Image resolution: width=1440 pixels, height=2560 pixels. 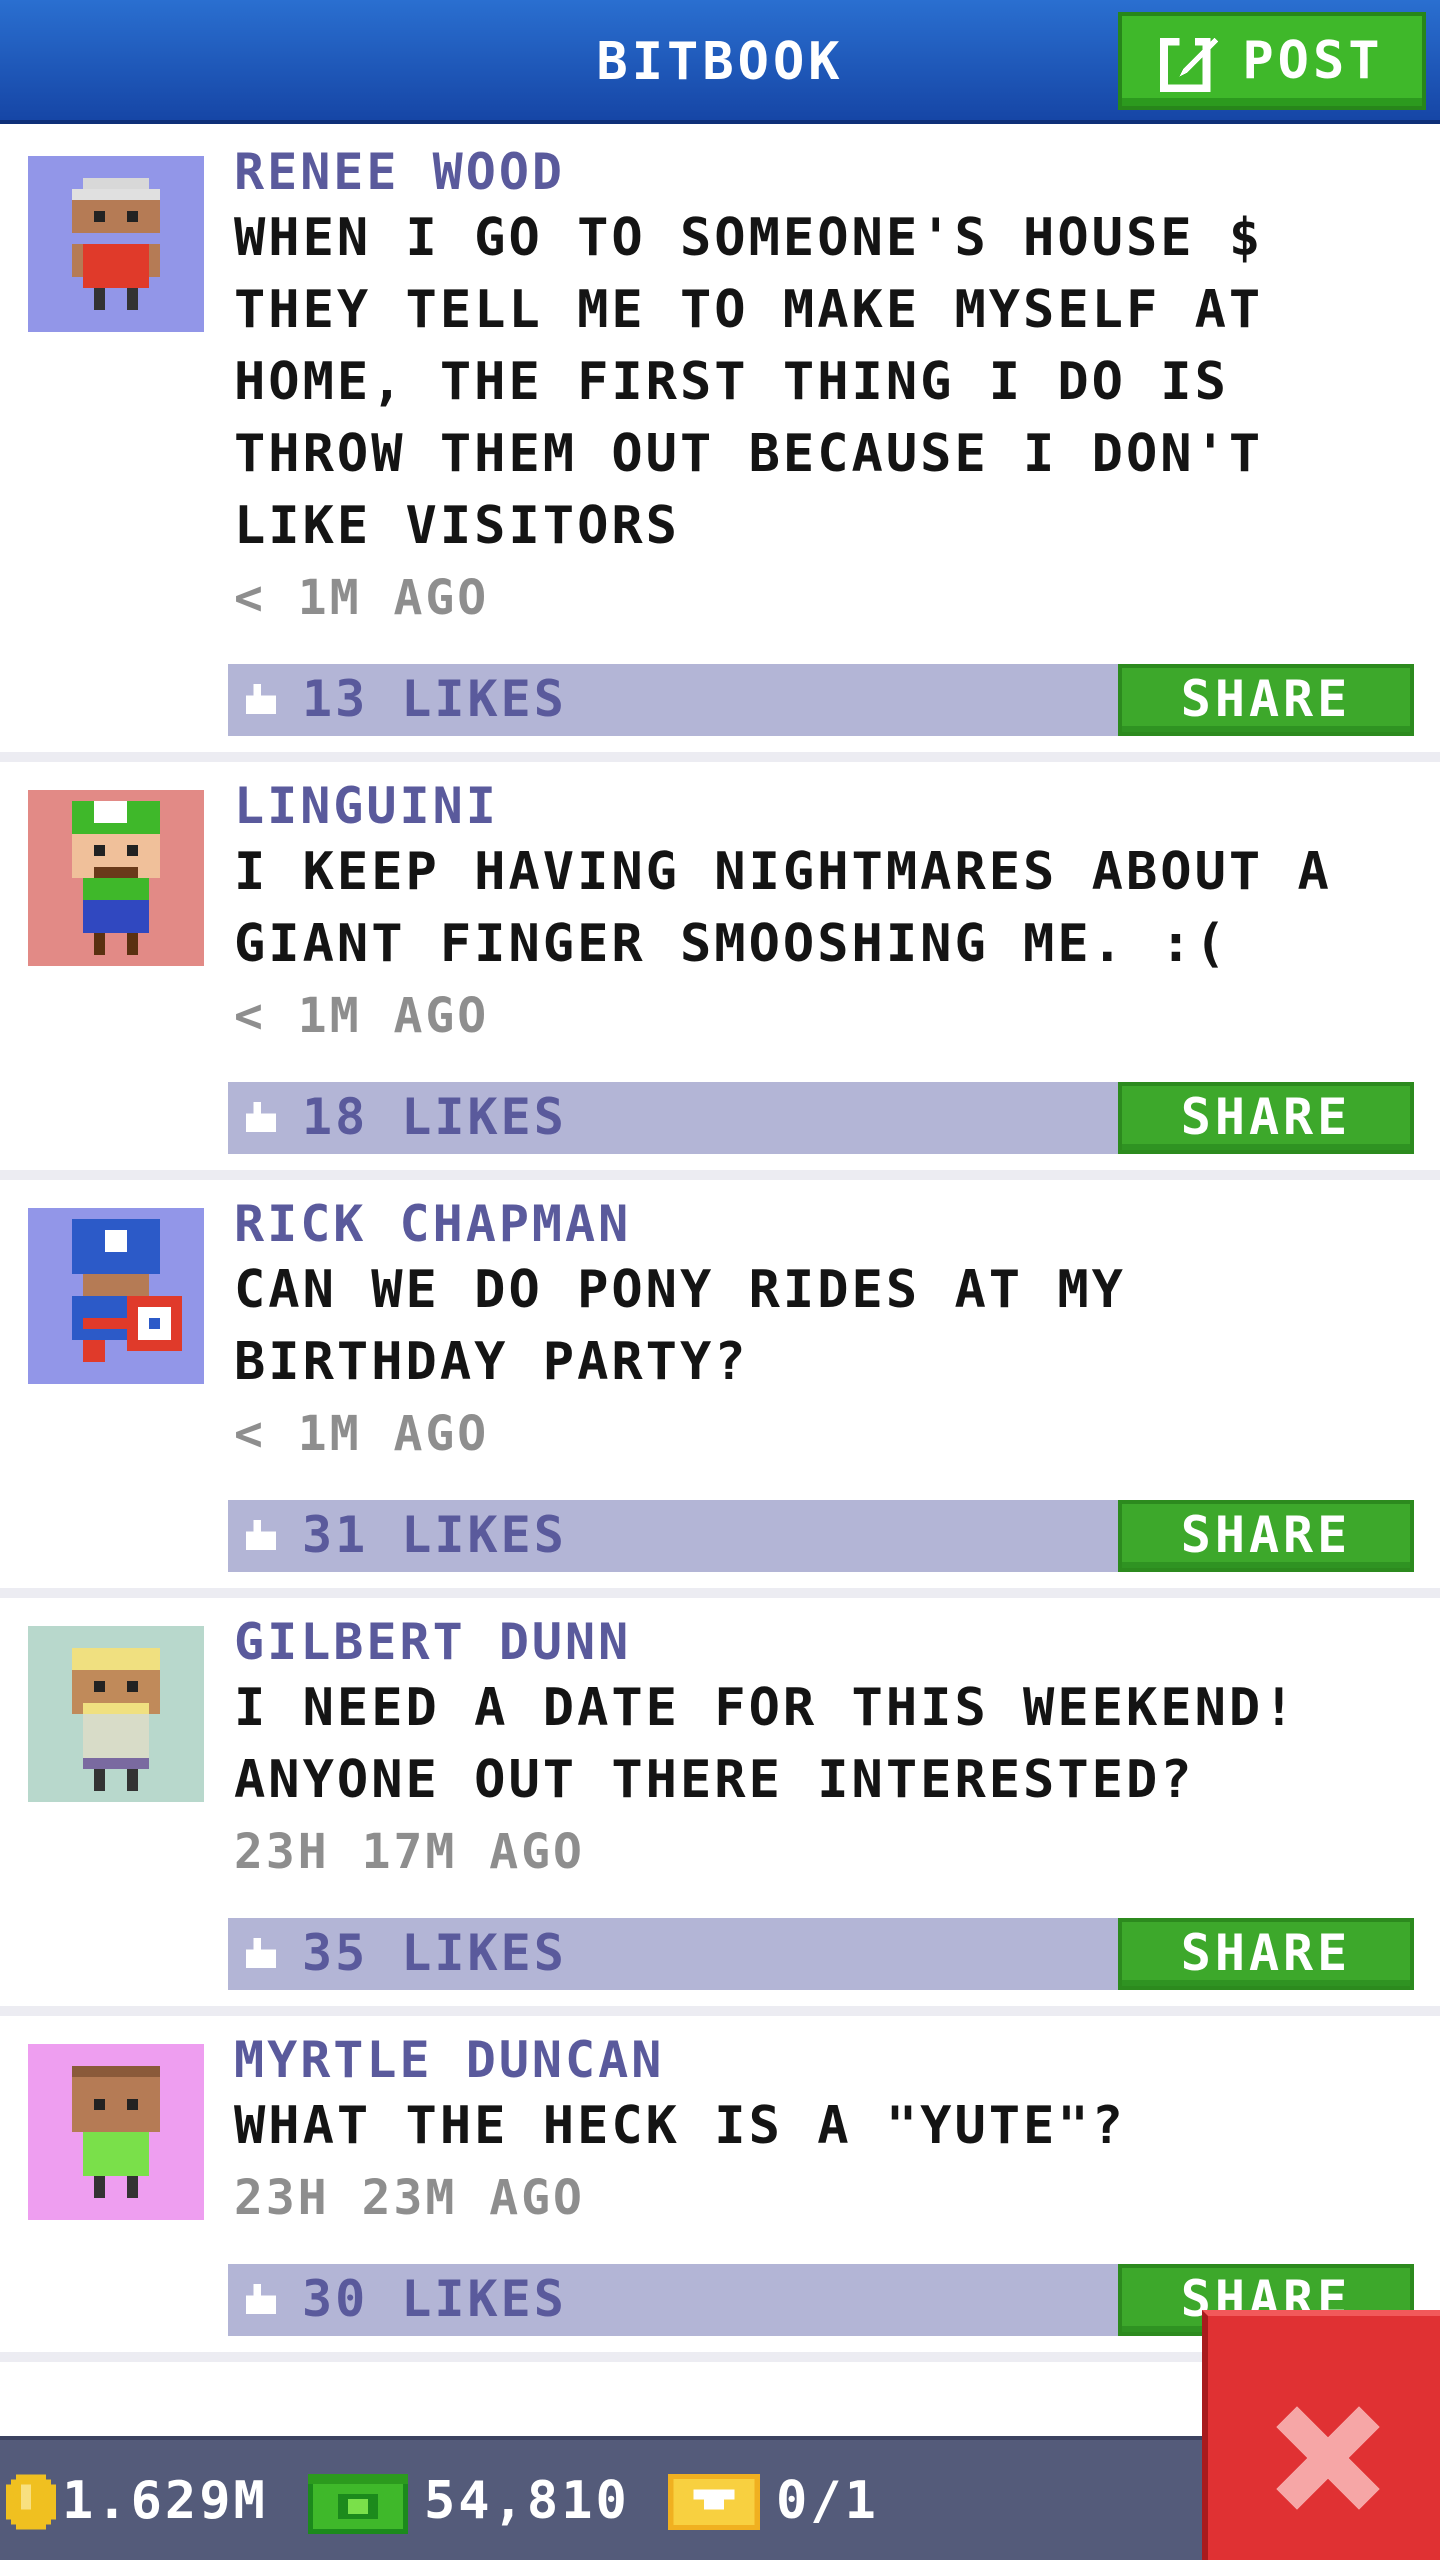 I want to click on tickets-value: 0/1, so click(x=827, y=2501).